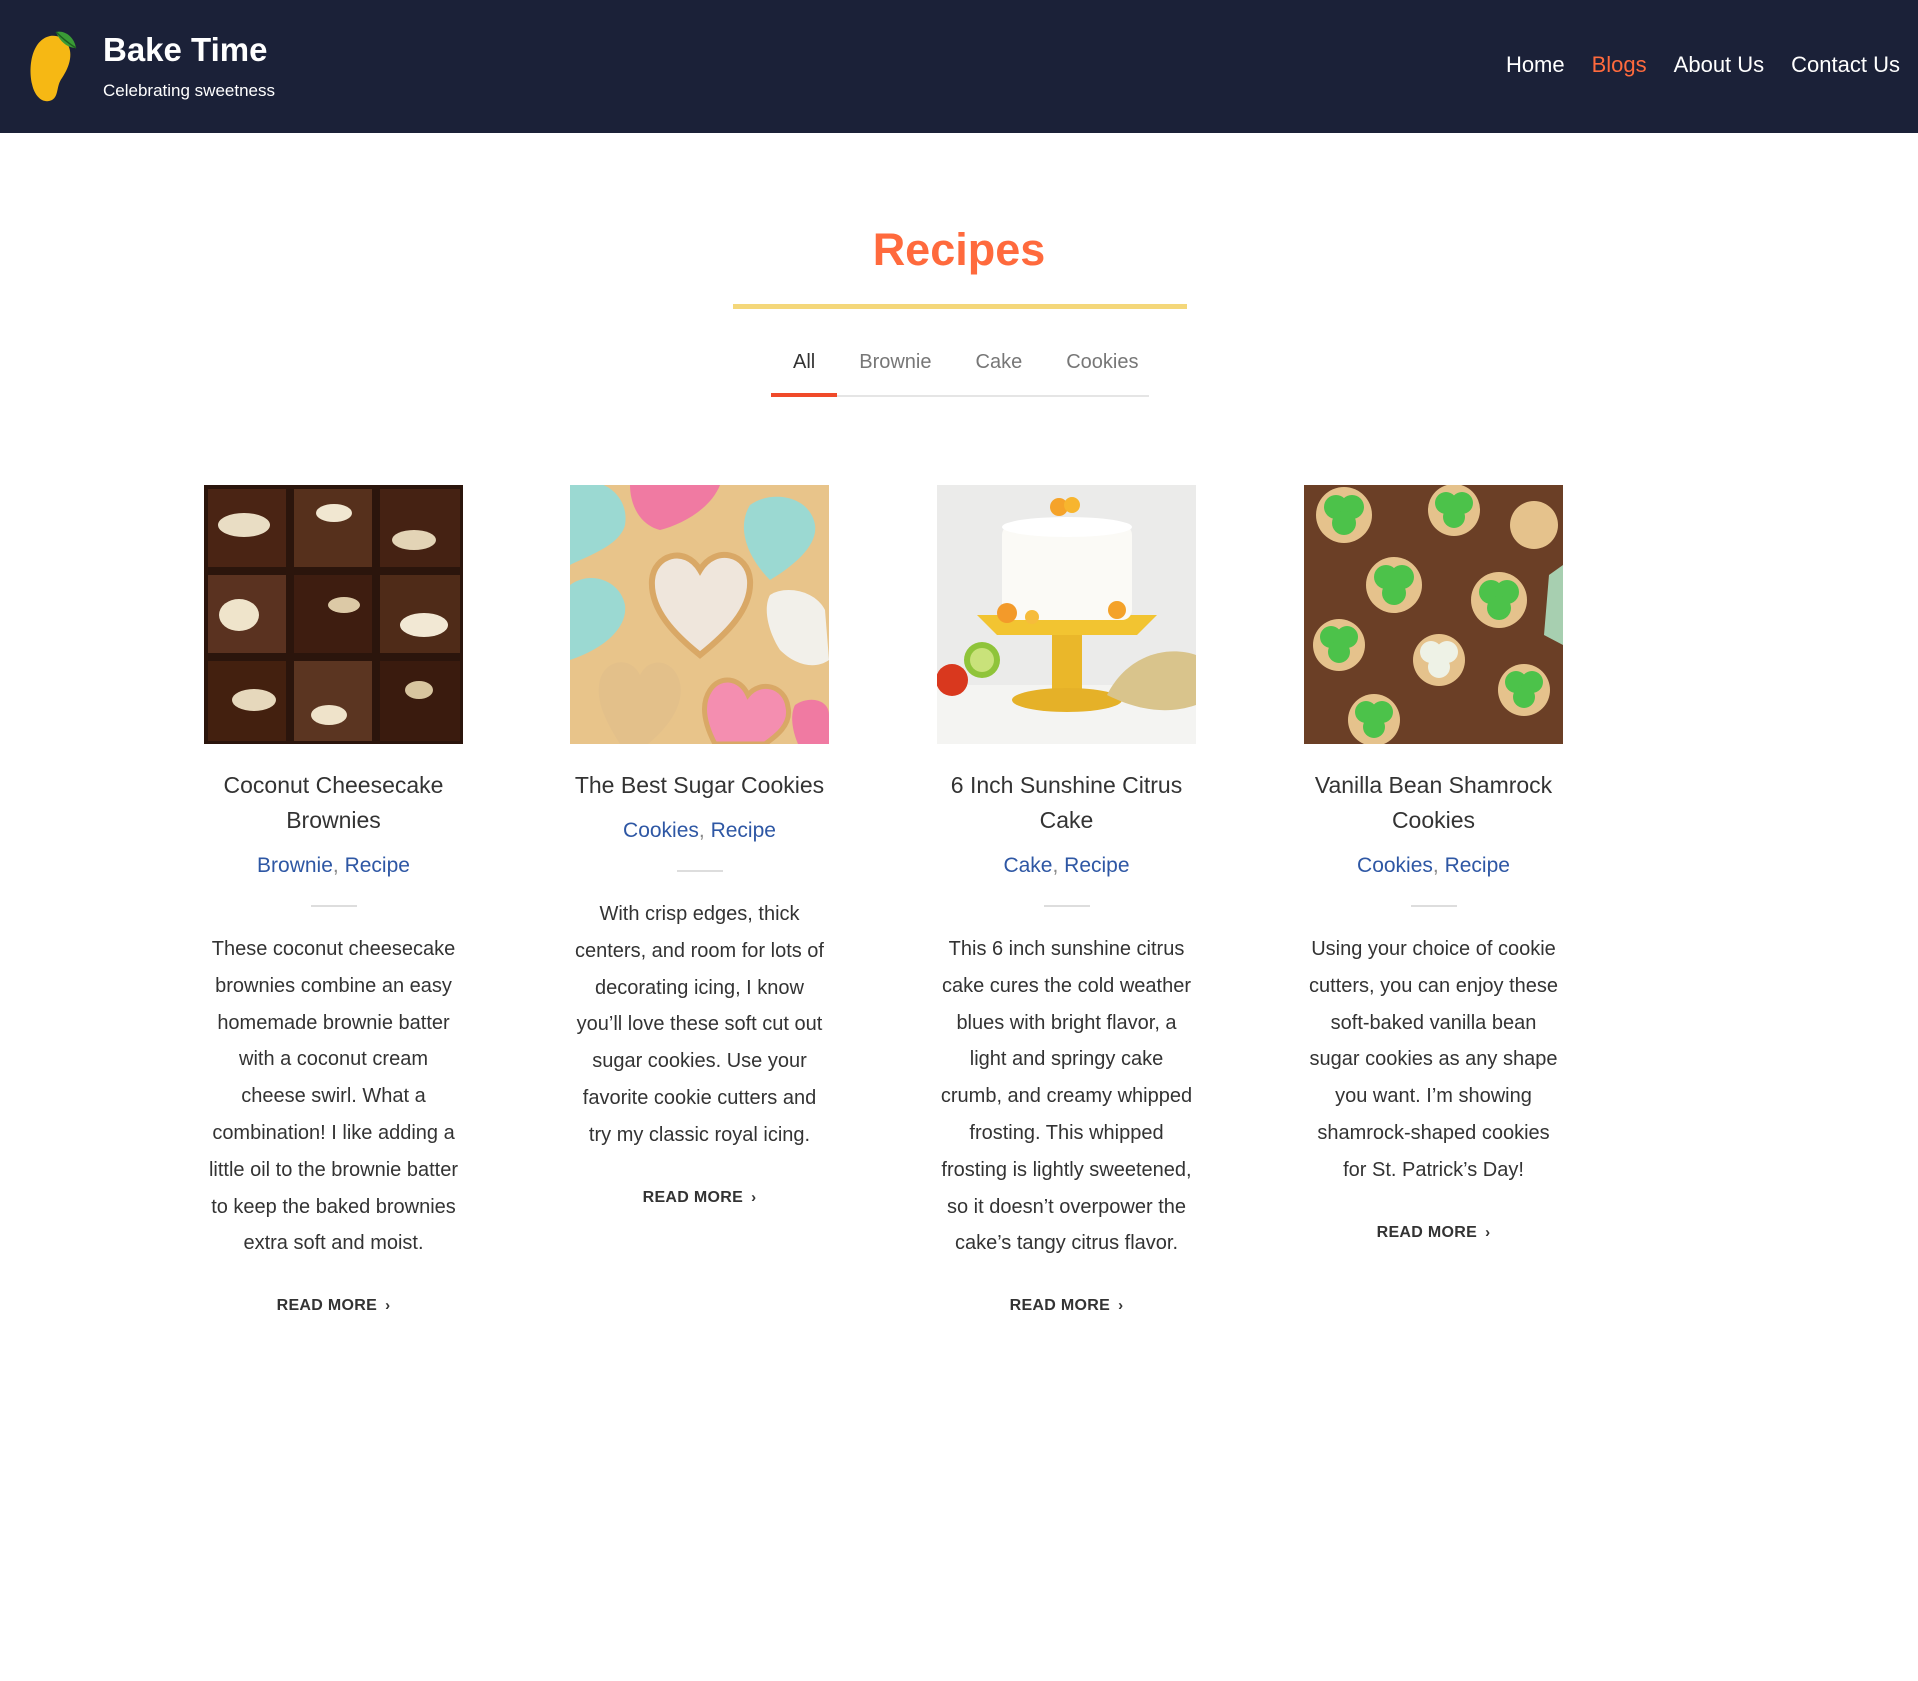 The image size is (1918, 1681). I want to click on main-nav: Home Blogs About Us Contact Us, so click(1703, 65).